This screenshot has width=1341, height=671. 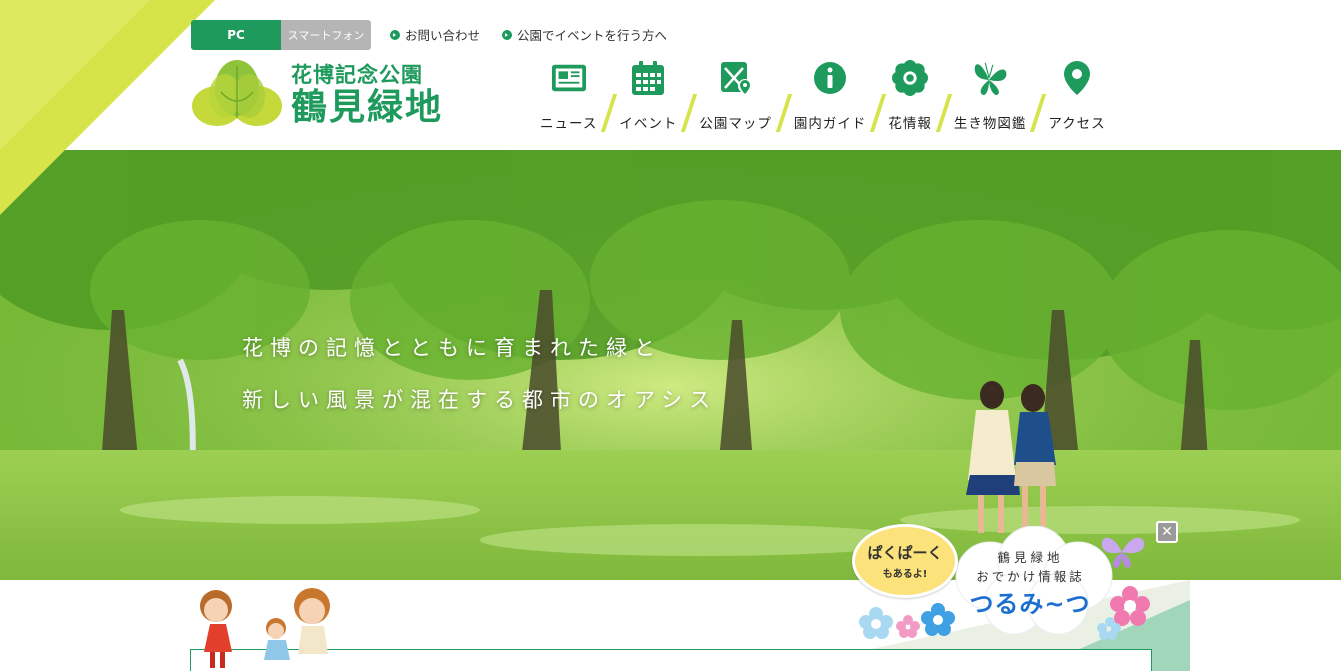 I want to click on contact-link: お問い合わせ, so click(x=435, y=34).